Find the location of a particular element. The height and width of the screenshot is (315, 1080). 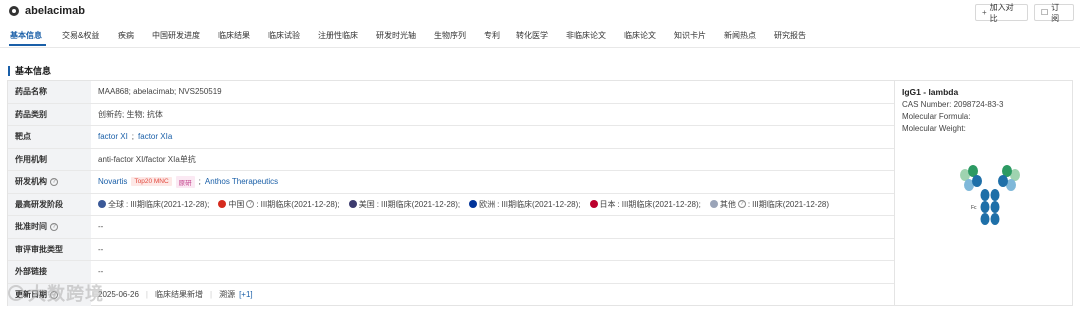

tab-knowledge-cards: 知识卡片 is located at coordinates (690, 35).